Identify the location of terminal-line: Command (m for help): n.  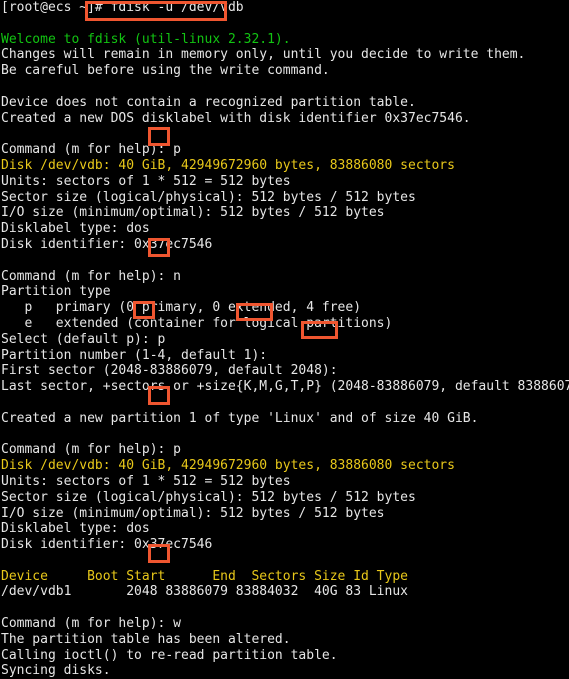
(91, 276).